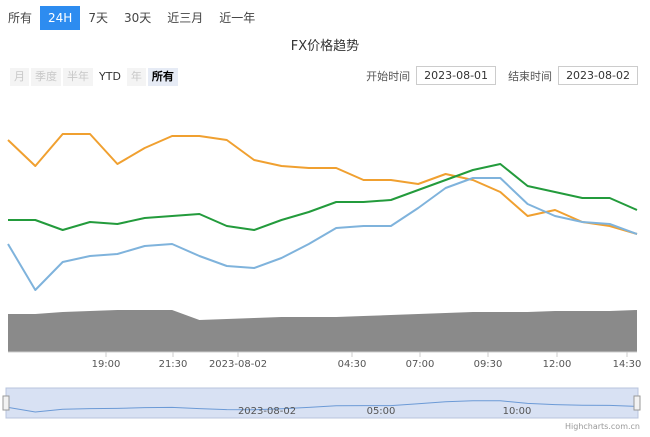 The width and height of the screenshot is (650, 437). What do you see at coordinates (106, 364) in the screenshot?
I see `x-tick-label: 19:00` at bounding box center [106, 364].